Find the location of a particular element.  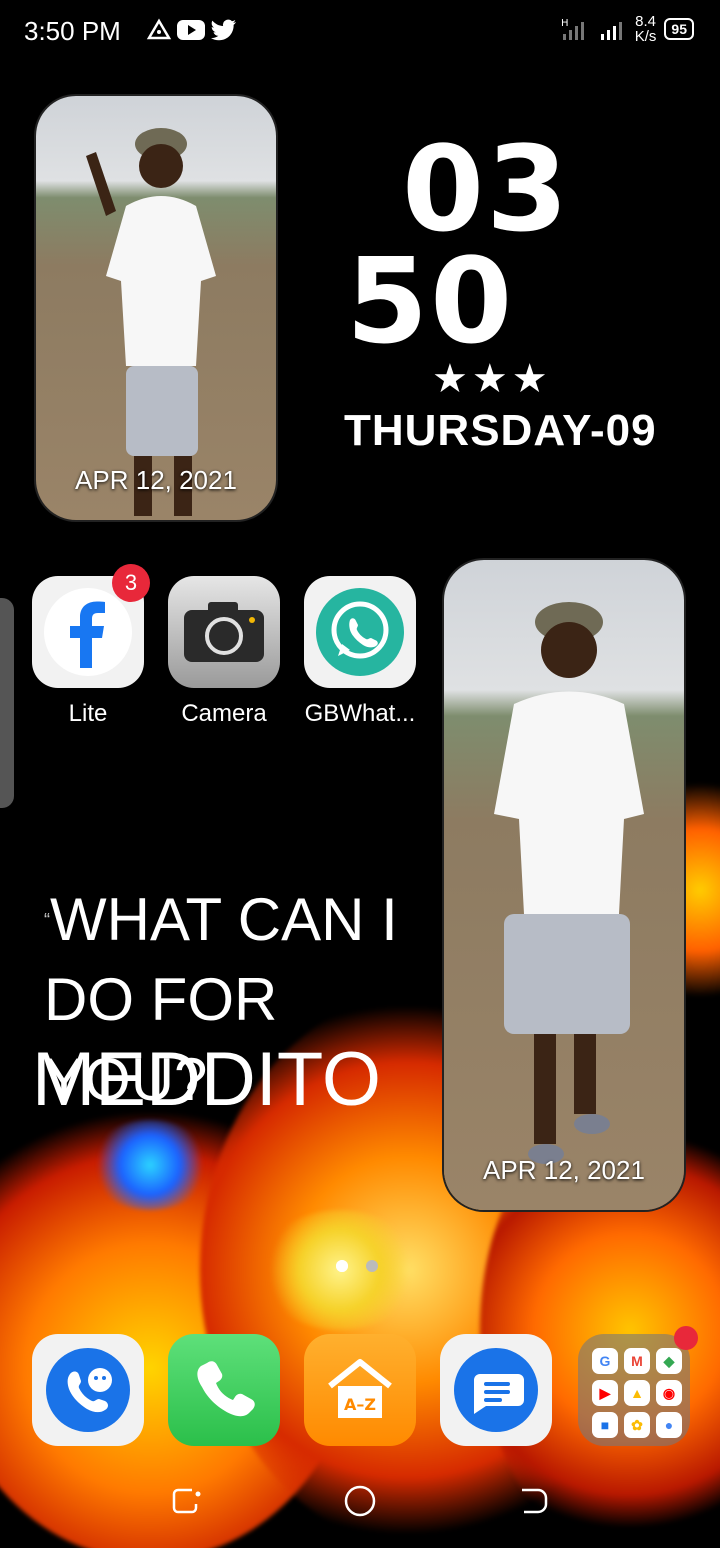

status-right: H 8.4 K/s 95 is located at coordinates (627, 29).